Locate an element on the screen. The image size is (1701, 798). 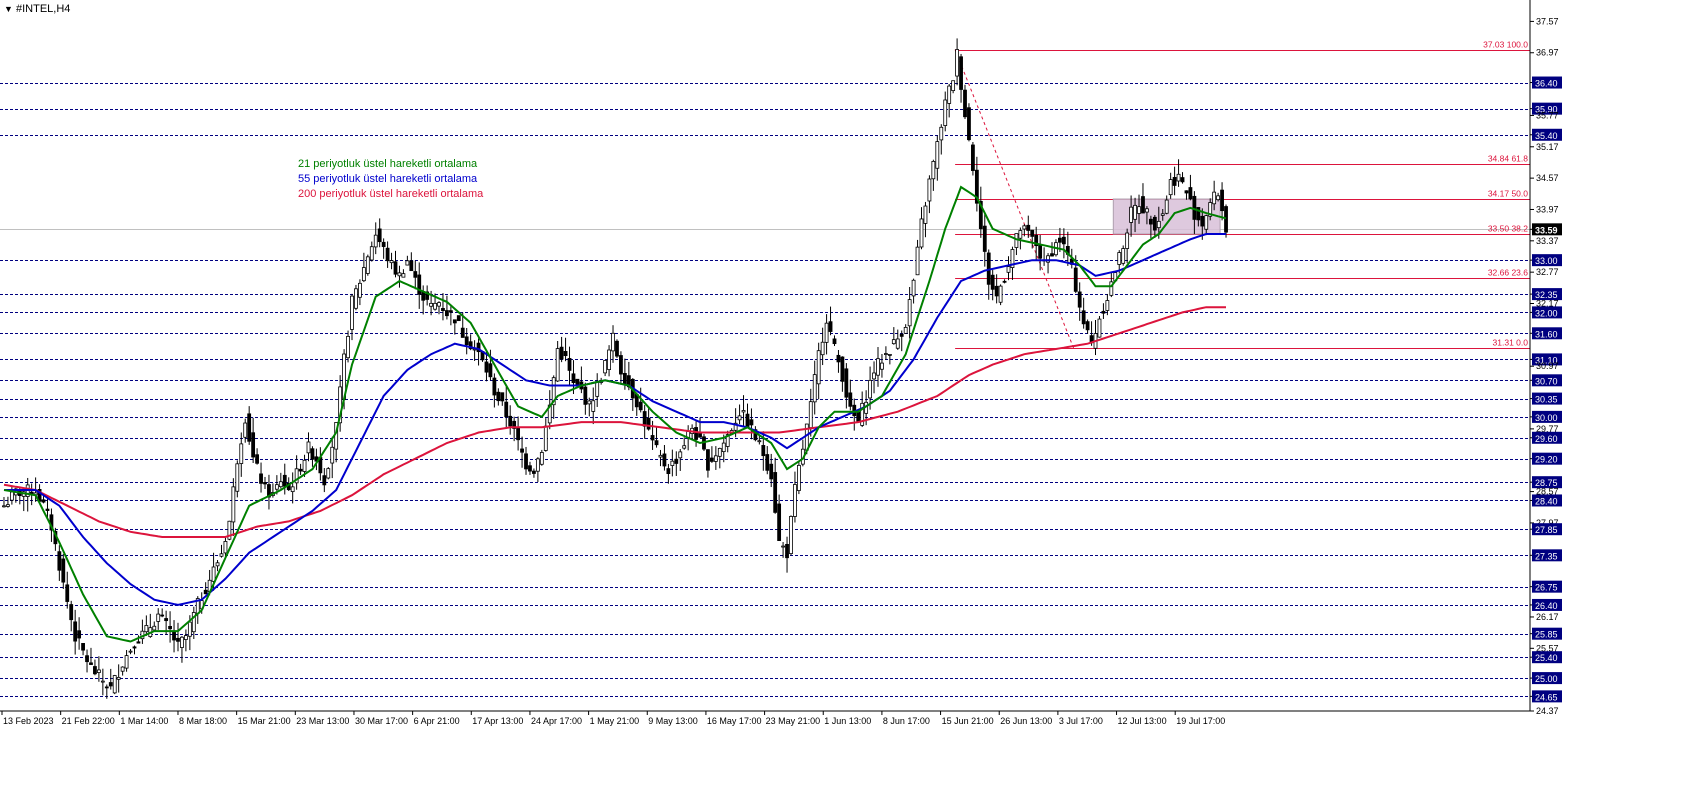
level-price-label: 35.40 is located at coordinates (1546, 136).